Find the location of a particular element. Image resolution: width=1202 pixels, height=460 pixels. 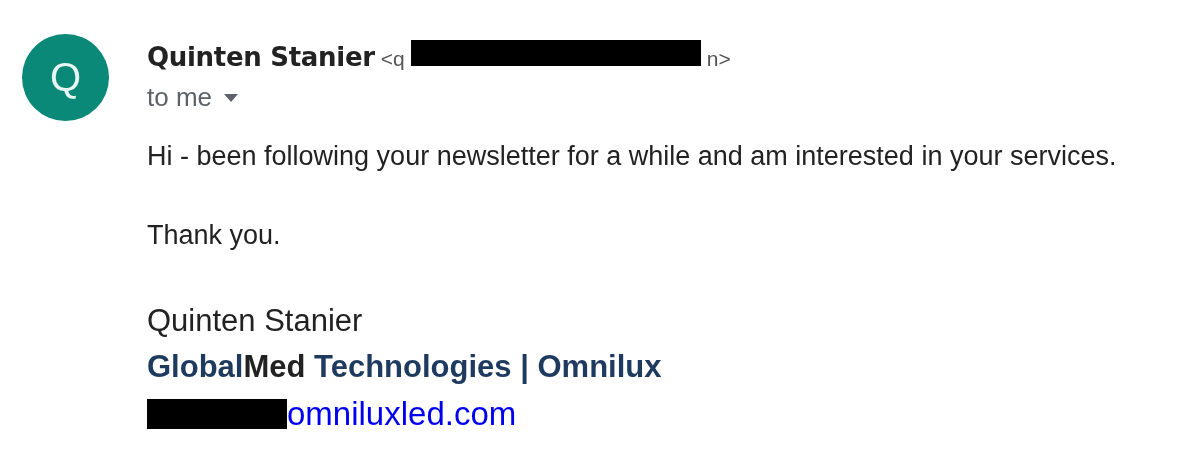

sender-email-start: <q is located at coordinates (392, 59).